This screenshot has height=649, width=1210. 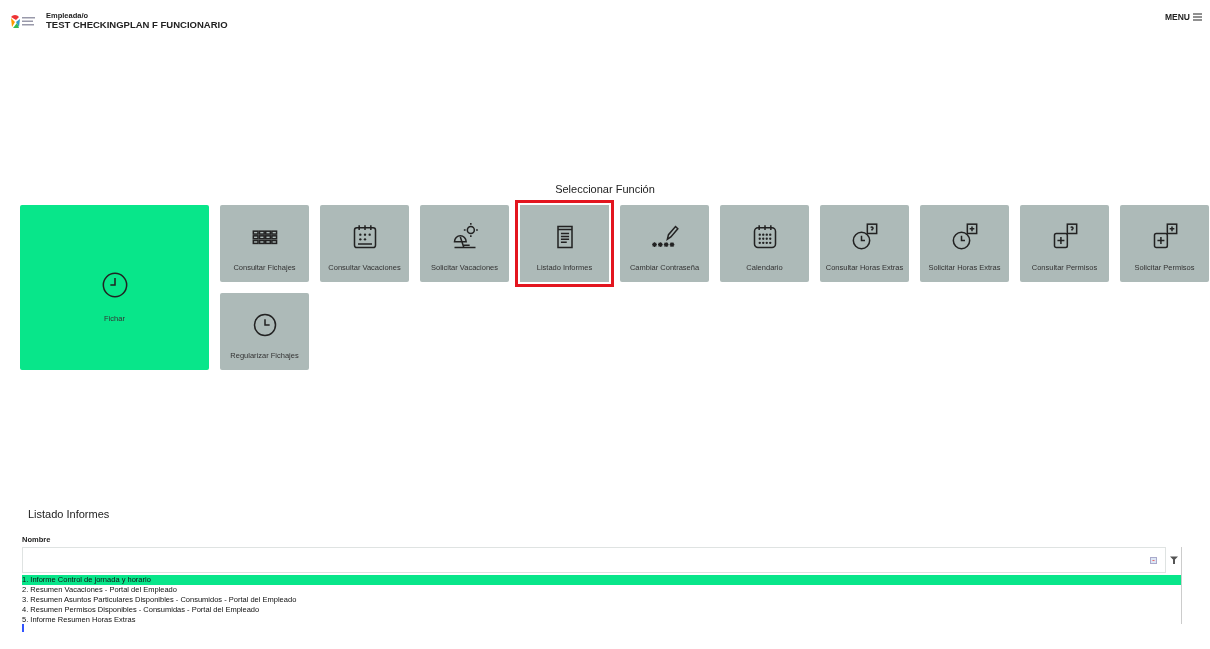 I want to click on user-name: TEST CHECKINGPLAN F FUNCIONARIO, so click(x=137, y=24).